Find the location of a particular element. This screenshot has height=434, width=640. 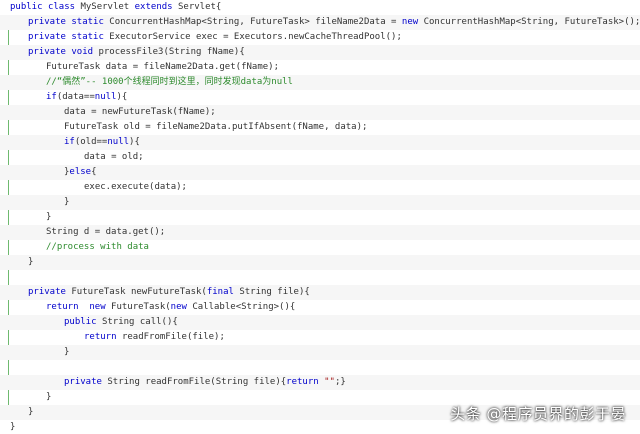

code-token: ;} is located at coordinates (340, 382).